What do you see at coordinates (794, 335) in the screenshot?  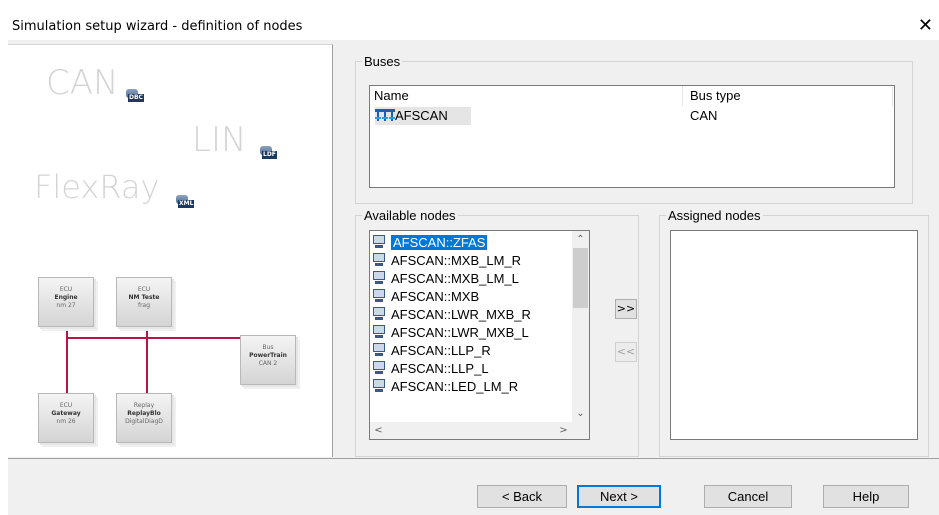 I see `assigned-nodes-list` at bounding box center [794, 335].